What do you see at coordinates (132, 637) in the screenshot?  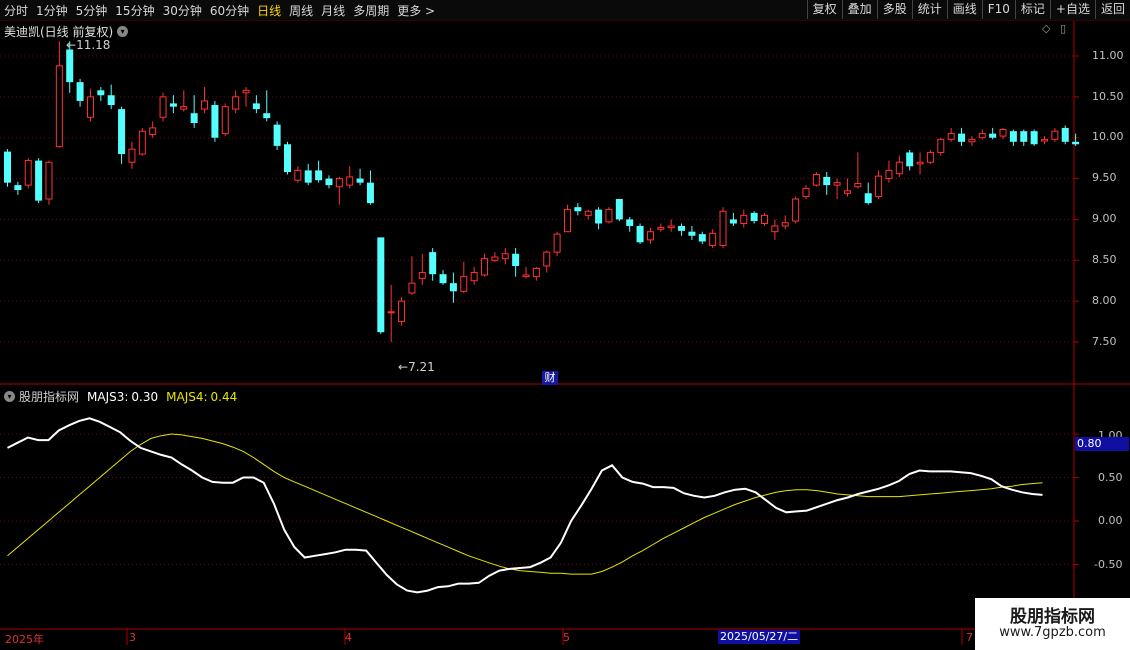 I see `time-tick-label: 3` at bounding box center [132, 637].